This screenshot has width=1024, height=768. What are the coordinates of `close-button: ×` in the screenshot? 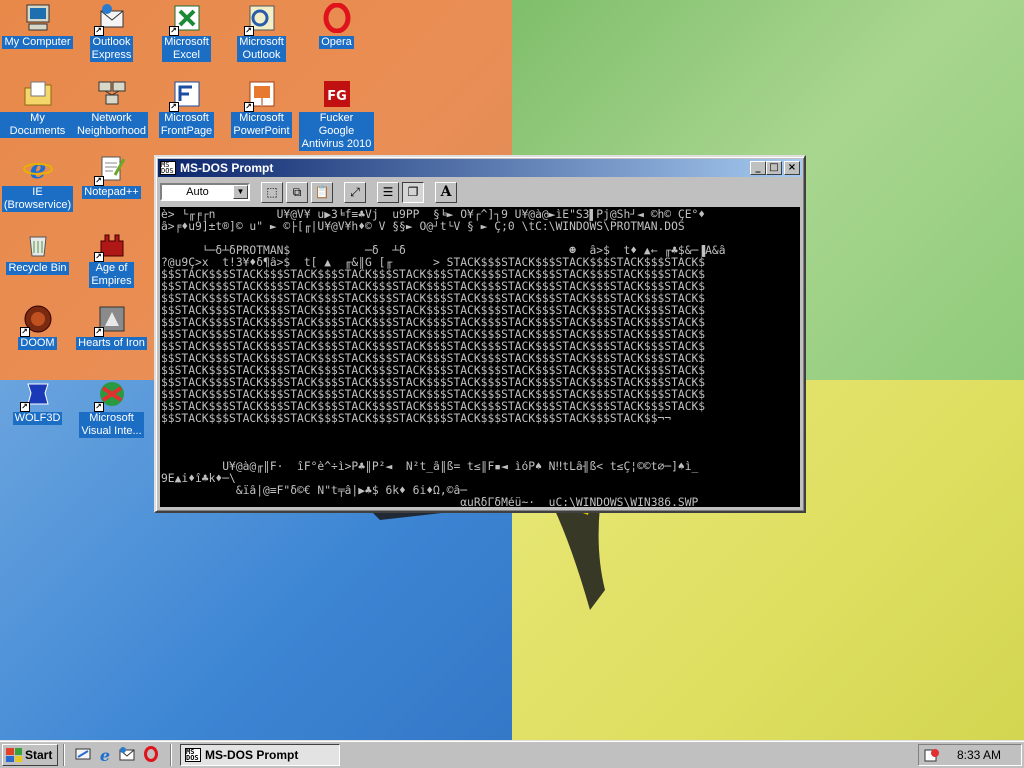 It's located at (792, 168).